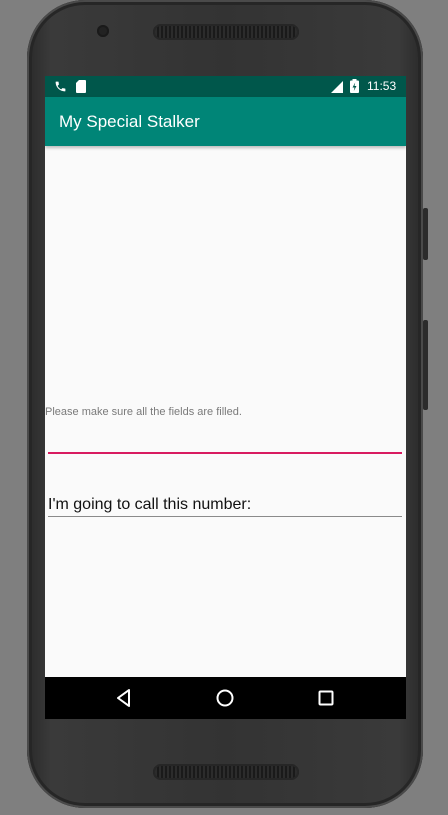  What do you see at coordinates (226, 32) in the screenshot?
I see `top-speaker-grille` at bounding box center [226, 32].